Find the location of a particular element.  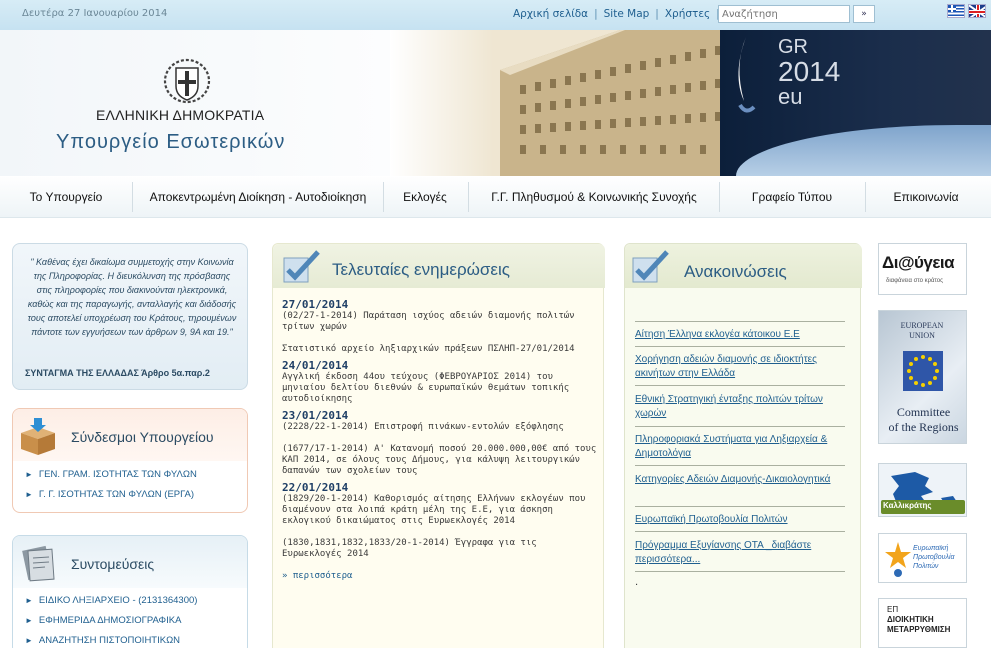

committee-of-regions-banner: EUROPEAN UNION Committee of the Regions is located at coordinates (922, 377).